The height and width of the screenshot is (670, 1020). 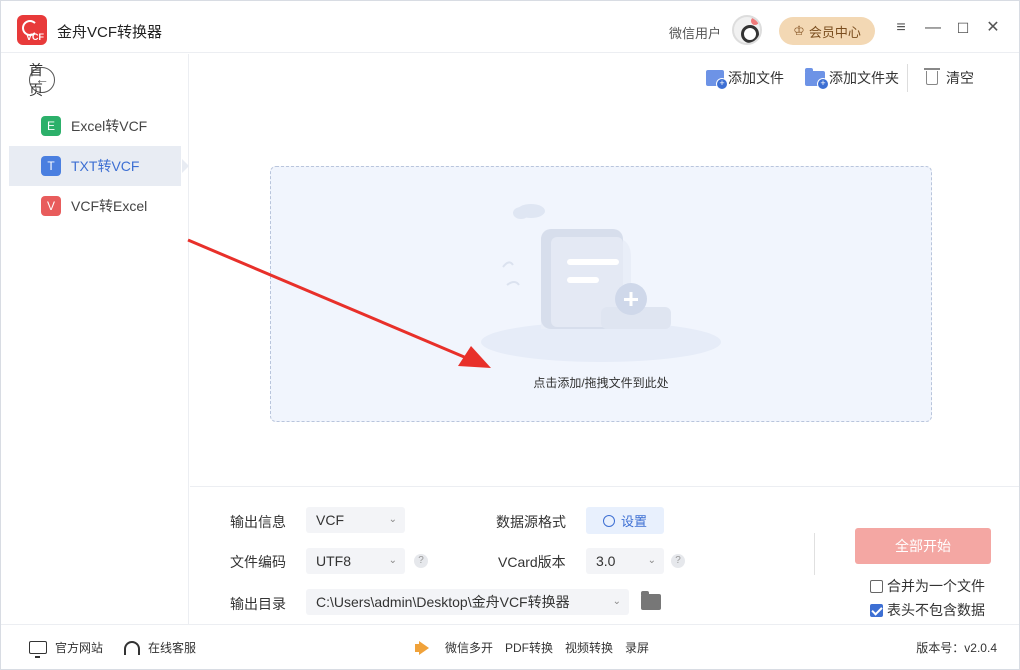 I want to click on home-button: ← 首页, so click(x=42, y=80).